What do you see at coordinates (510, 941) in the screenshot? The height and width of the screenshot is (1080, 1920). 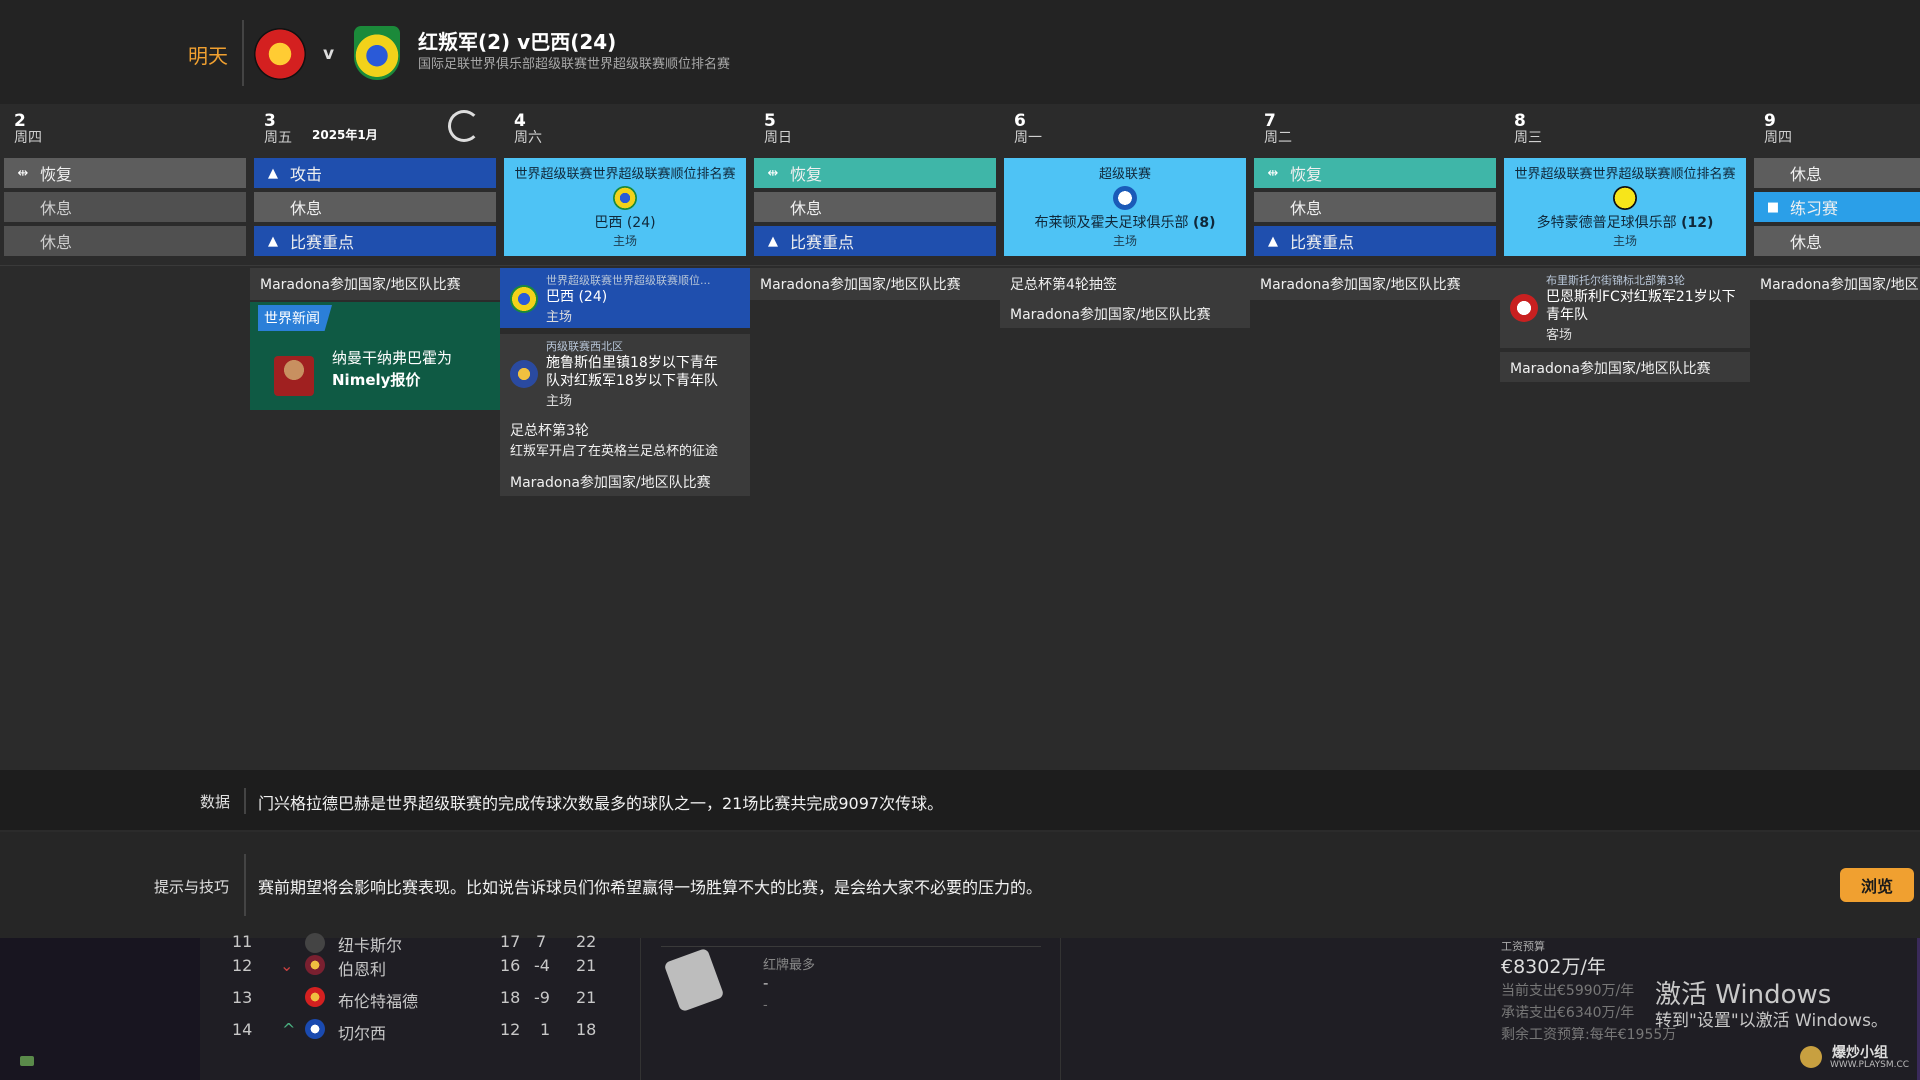 I see `played: 17` at bounding box center [510, 941].